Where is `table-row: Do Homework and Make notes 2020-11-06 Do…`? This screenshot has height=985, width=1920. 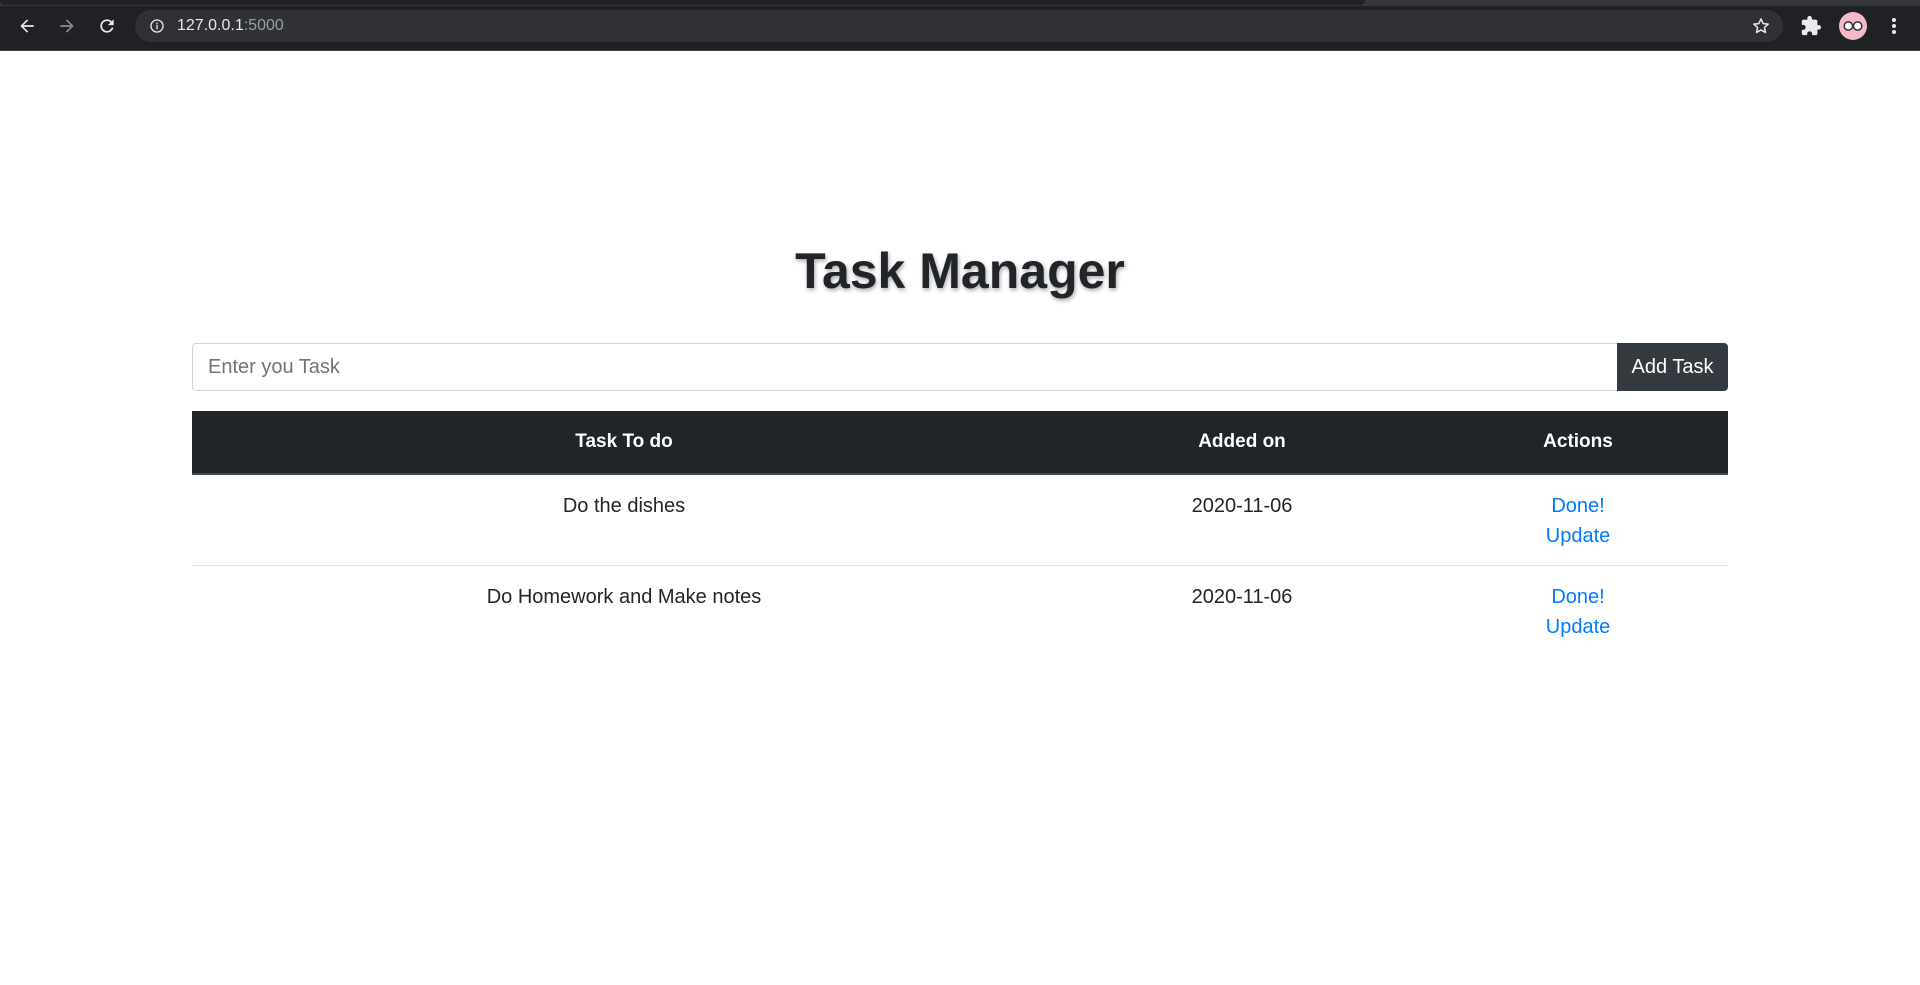 table-row: Do Homework and Make notes 2020-11-06 Do… is located at coordinates (960, 610).